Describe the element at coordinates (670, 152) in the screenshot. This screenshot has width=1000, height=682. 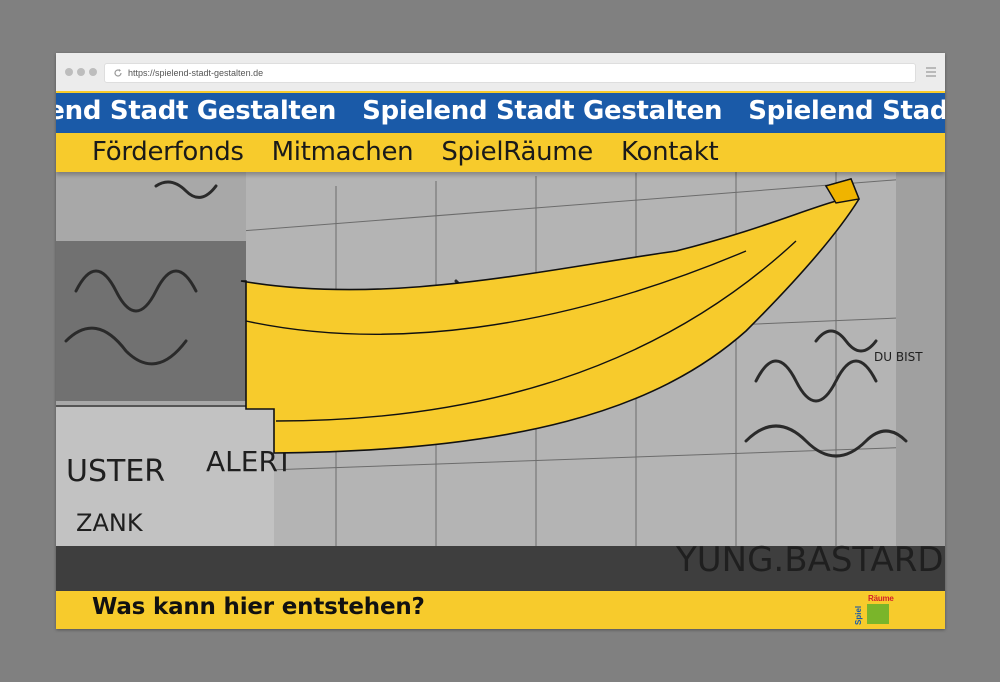
I see `nav-item-kontakt: Kontakt` at that location.